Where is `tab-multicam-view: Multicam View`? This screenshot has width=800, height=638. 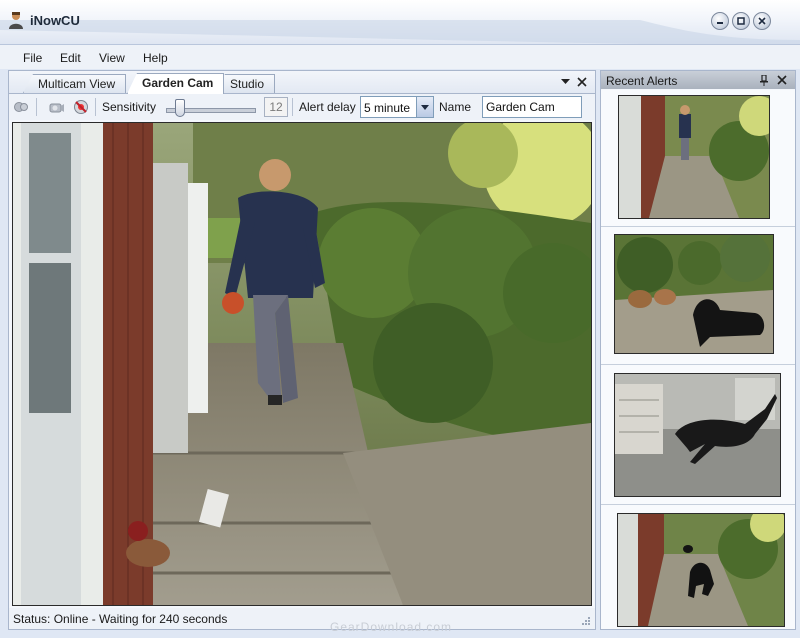
tab-multicam-view: Multicam View is located at coordinates (75, 83).